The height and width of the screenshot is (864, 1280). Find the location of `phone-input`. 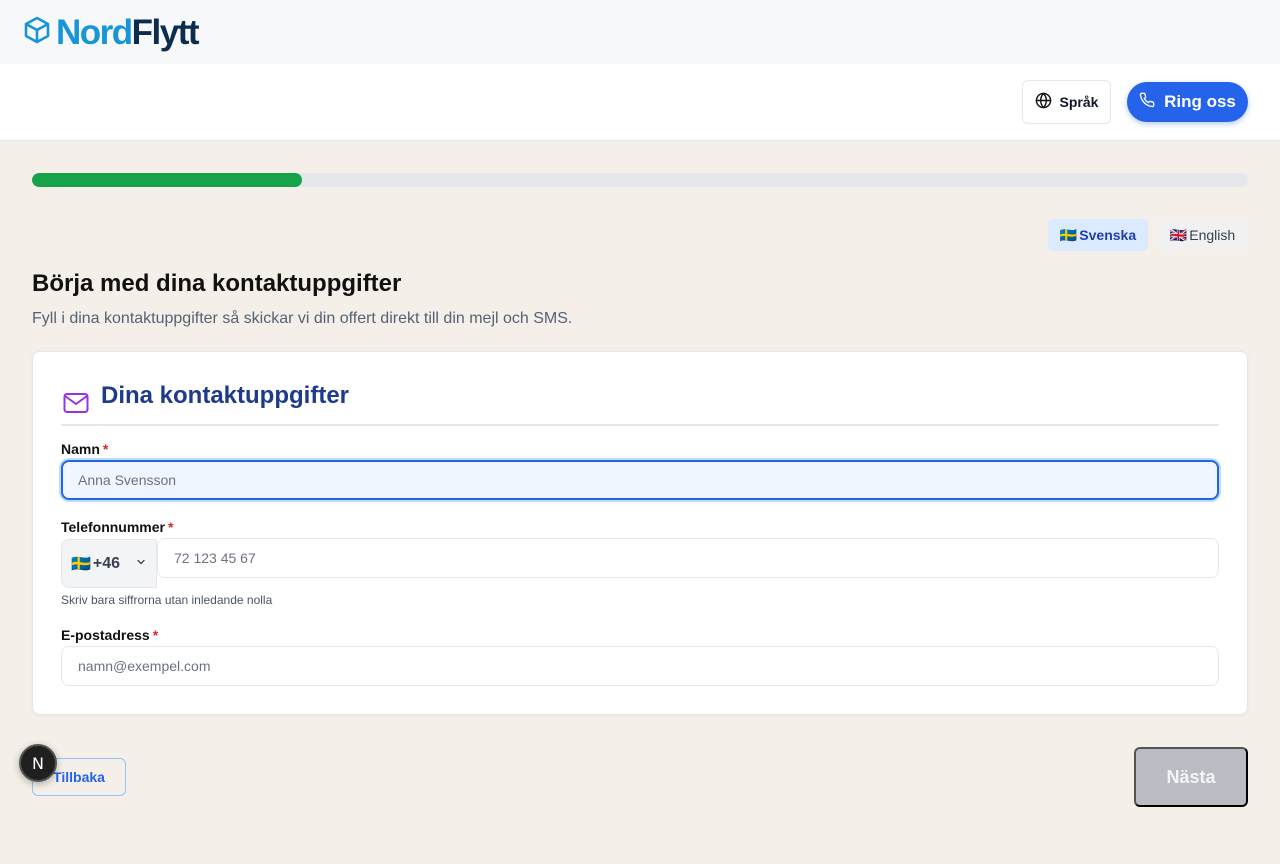

phone-input is located at coordinates (688, 558).